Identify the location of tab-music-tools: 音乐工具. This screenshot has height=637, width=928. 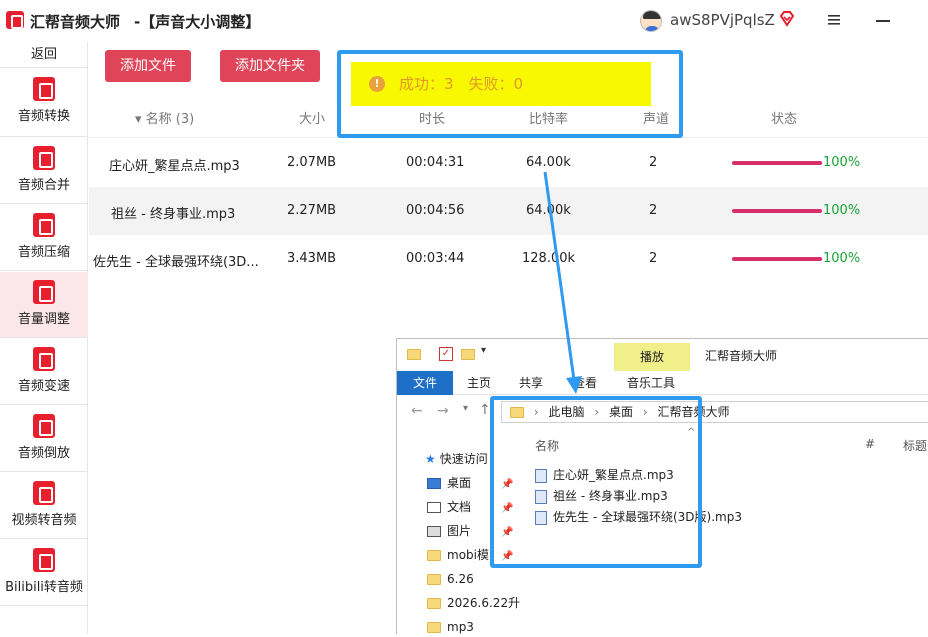
(651, 383).